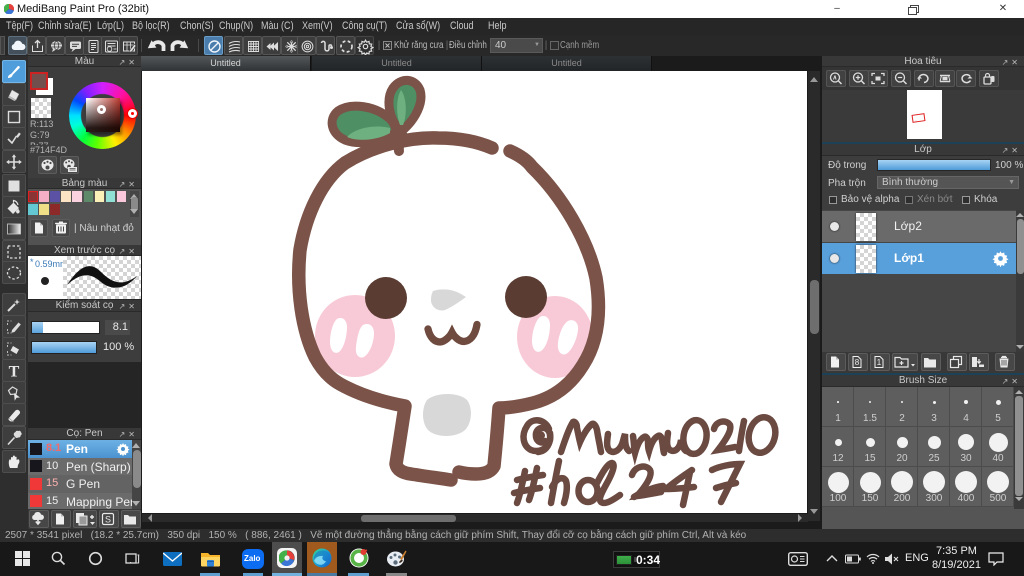 Image resolution: width=1024 pixels, height=576 pixels. What do you see at coordinates (857, 362) in the screenshot?
I see `svg-text: 8` at bounding box center [857, 362].